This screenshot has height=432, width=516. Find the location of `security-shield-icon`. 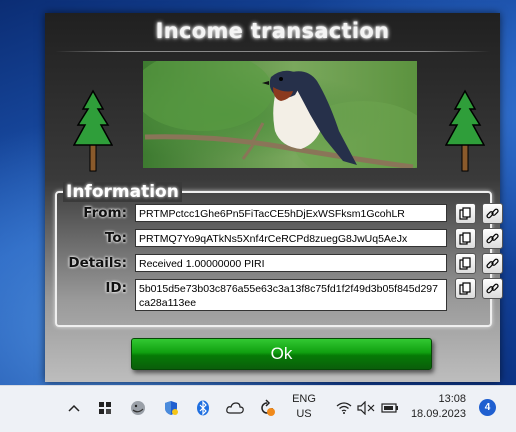

security-shield-icon is located at coordinates (171, 408).